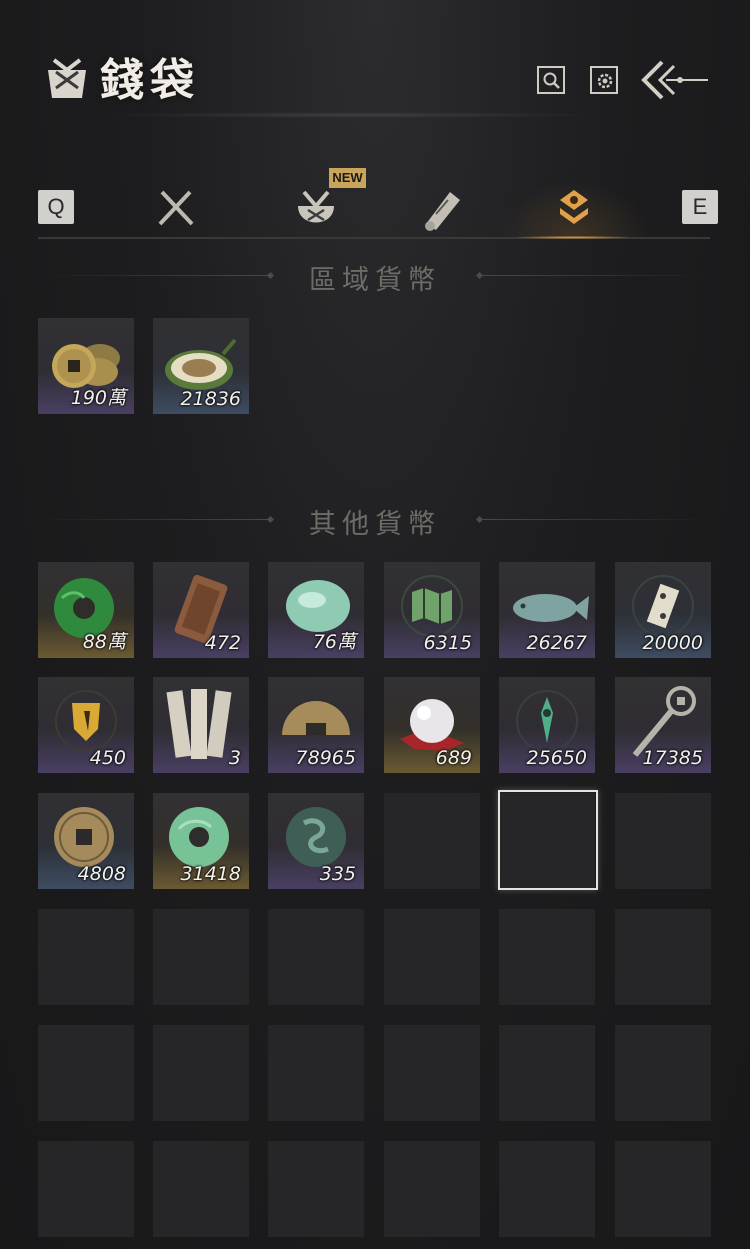  What do you see at coordinates (337, 874) in the screenshot?
I see `item-quantity: 335` at bounding box center [337, 874].